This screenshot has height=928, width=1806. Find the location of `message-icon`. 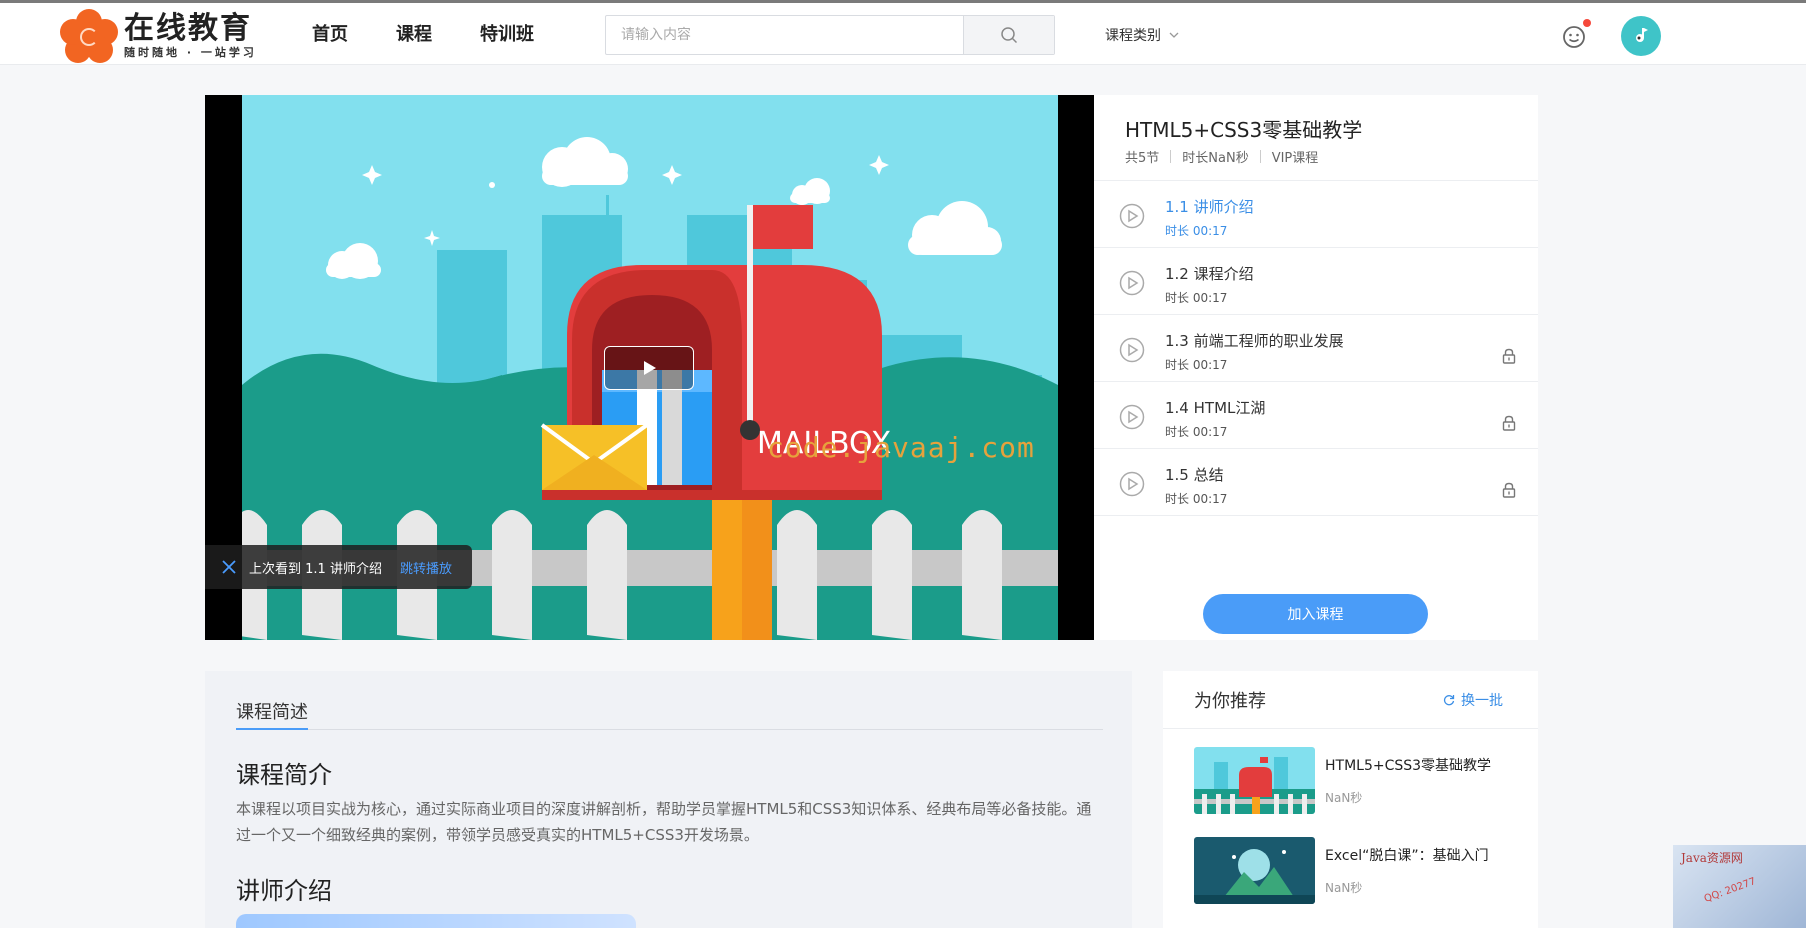

message-icon is located at coordinates (1574, 37).